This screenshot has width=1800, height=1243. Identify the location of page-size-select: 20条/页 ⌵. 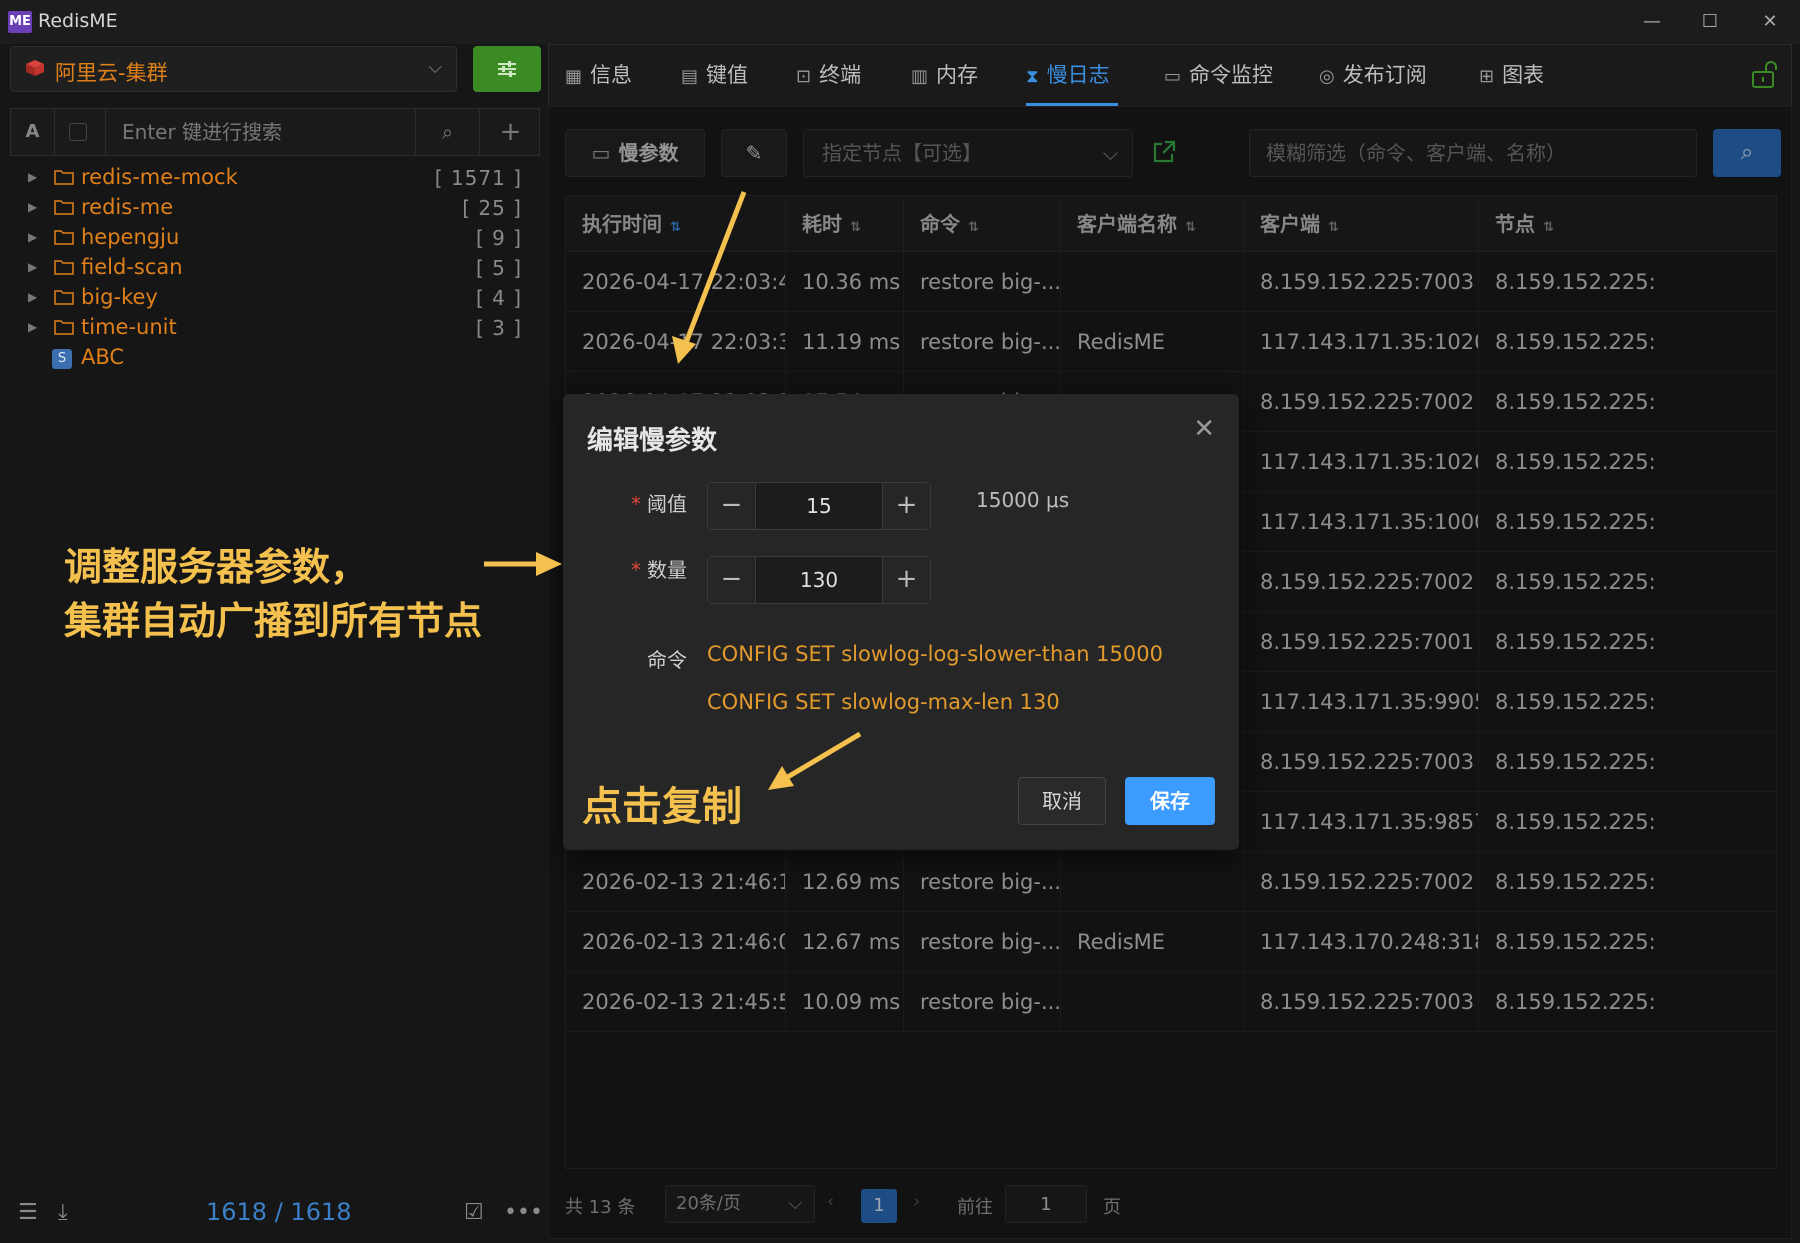
(740, 1204).